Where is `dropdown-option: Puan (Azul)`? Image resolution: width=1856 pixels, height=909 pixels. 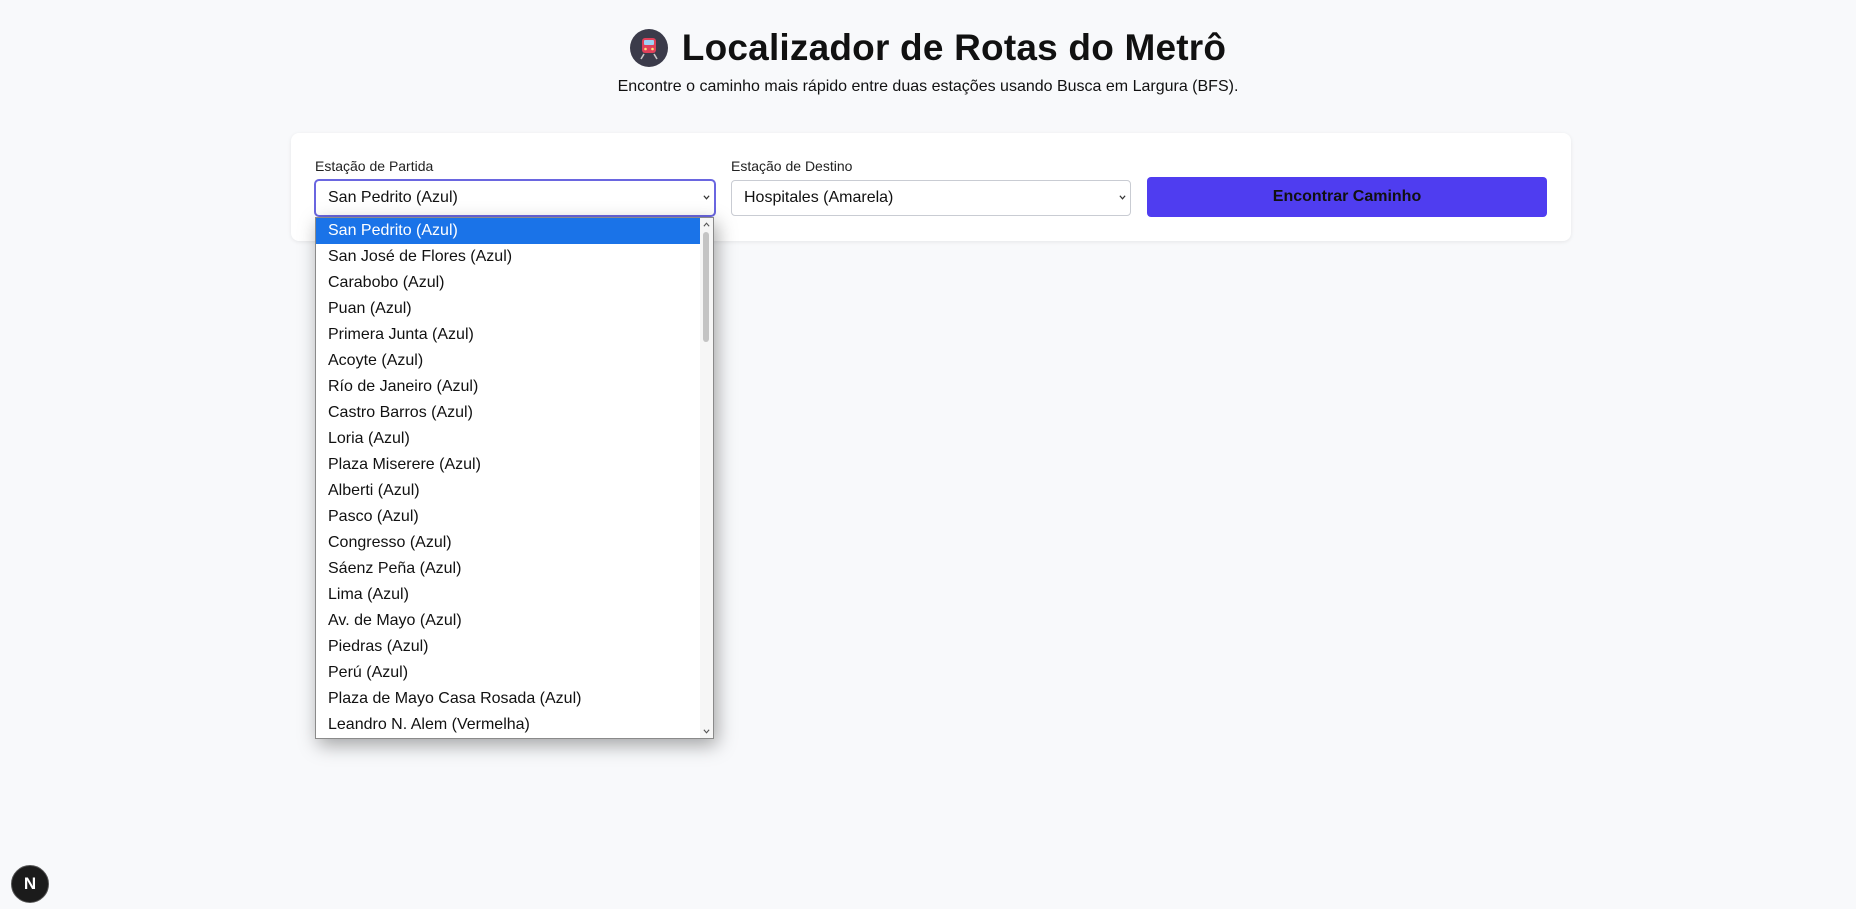 dropdown-option: Puan (Azul) is located at coordinates (508, 309).